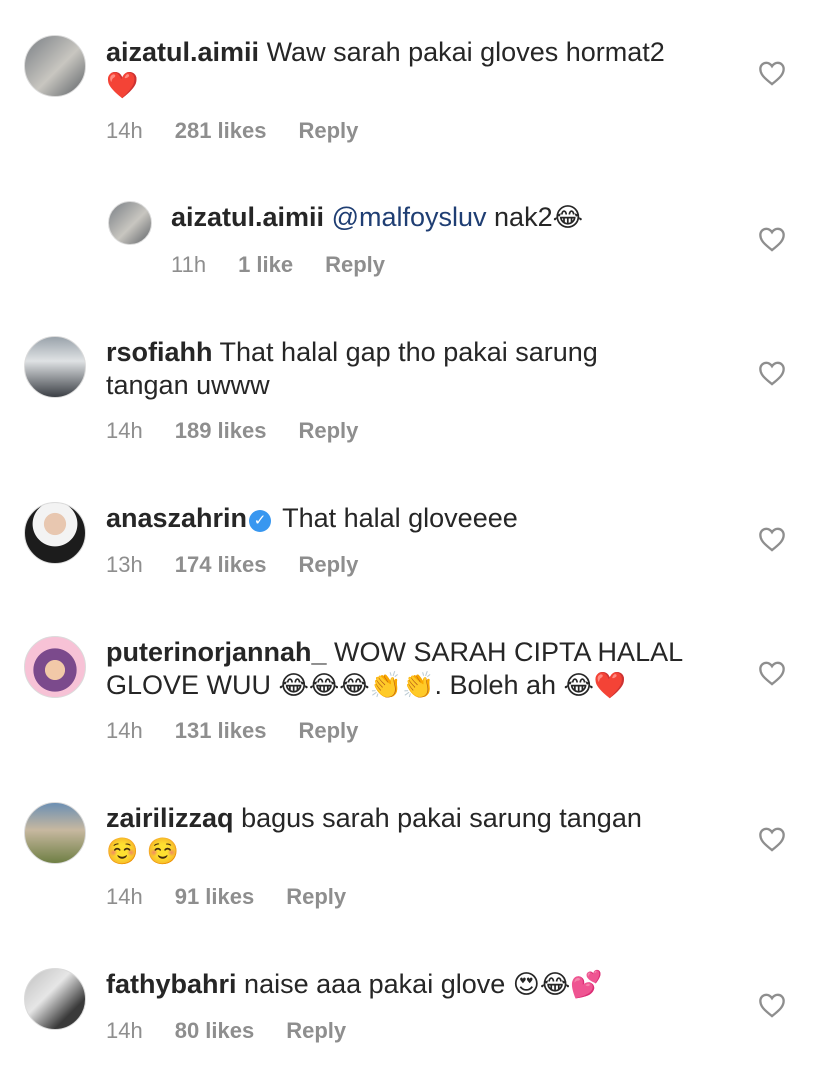 The image size is (828, 1074). Describe the element at coordinates (170, 818) in the screenshot. I see `username: zairilizzaq` at that location.